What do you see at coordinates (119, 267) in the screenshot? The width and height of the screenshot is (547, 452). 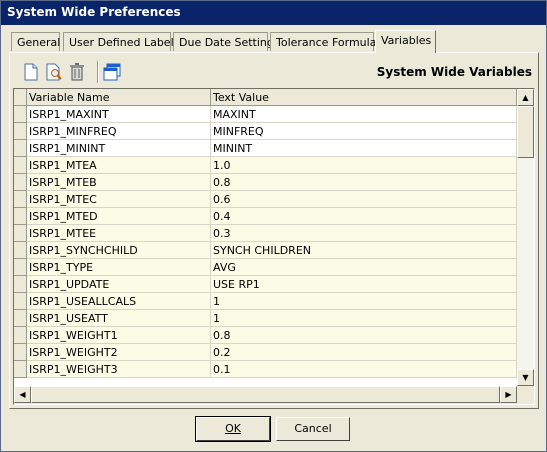 I see `variable-name-cell: ISRP1_TYPE` at bounding box center [119, 267].